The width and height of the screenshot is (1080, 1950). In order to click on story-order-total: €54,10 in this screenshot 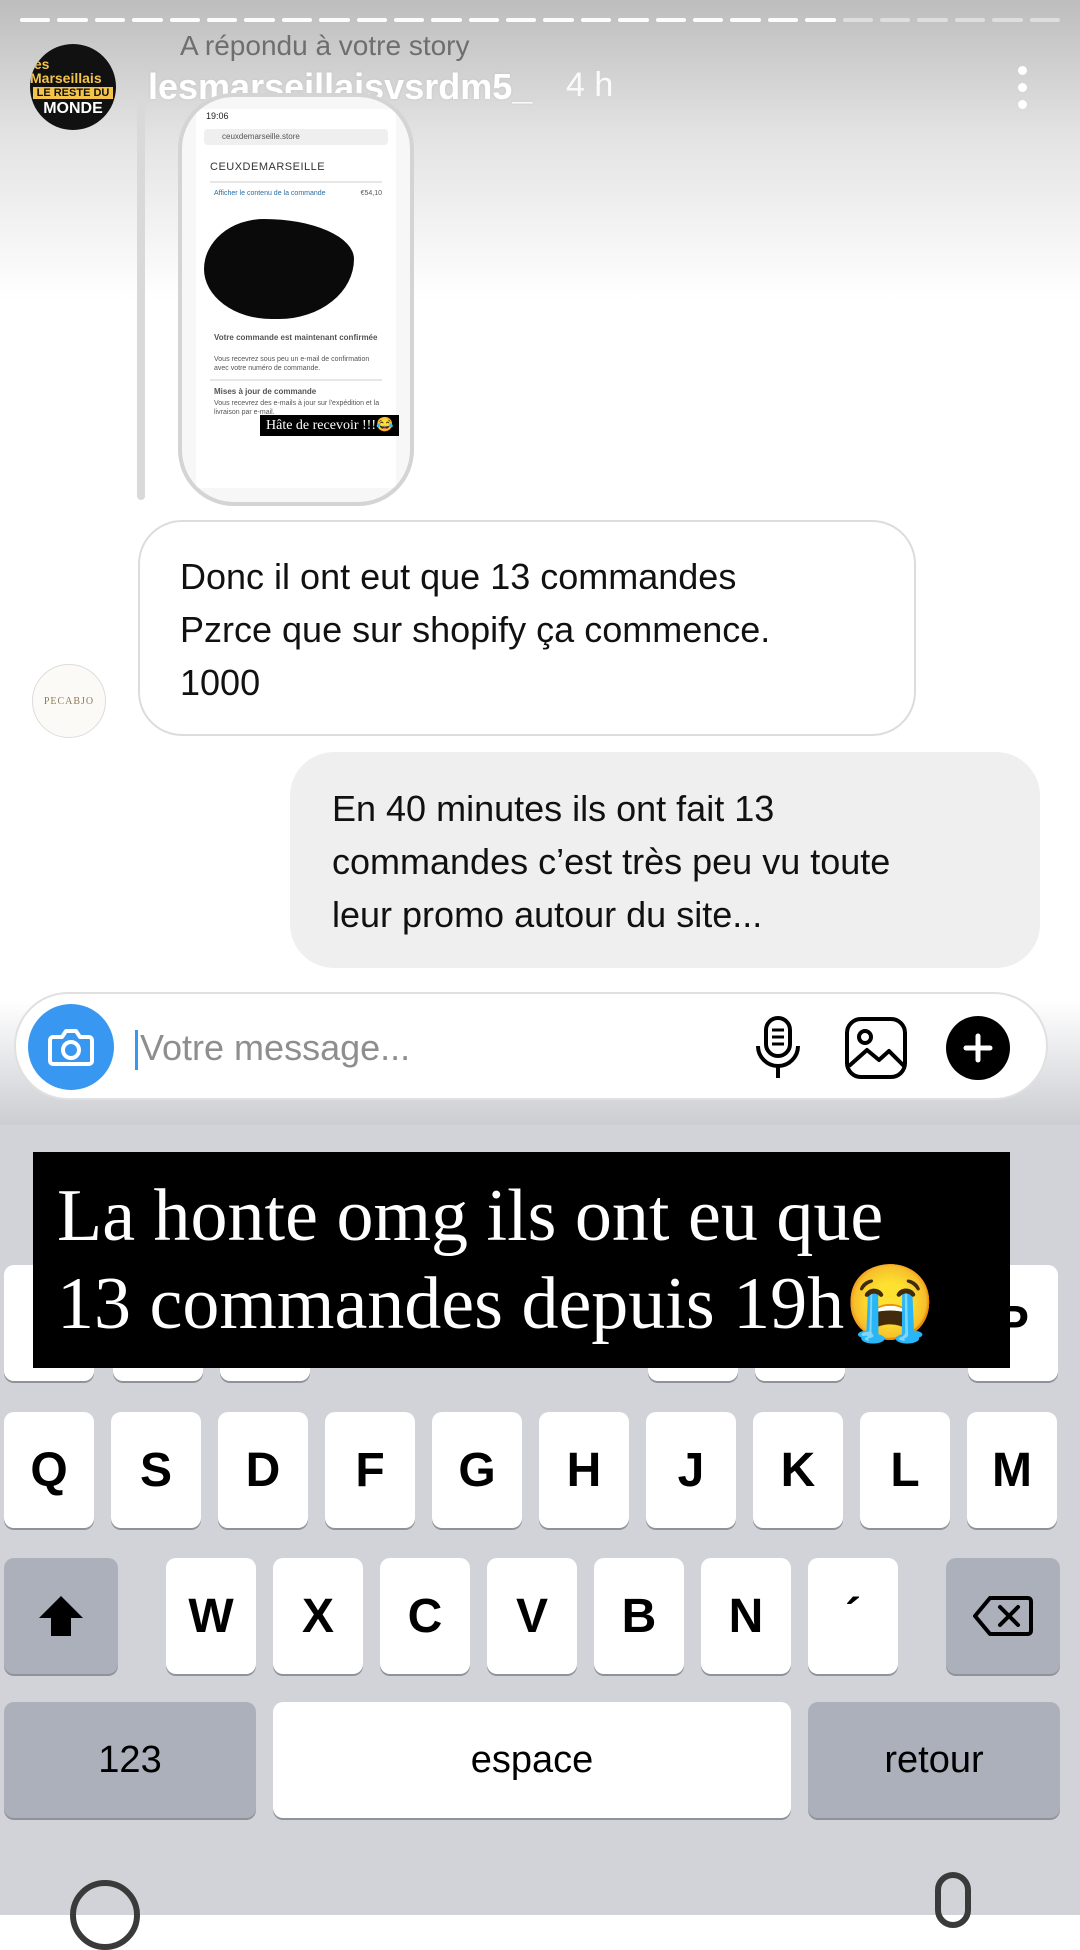, I will do `click(371, 193)`.